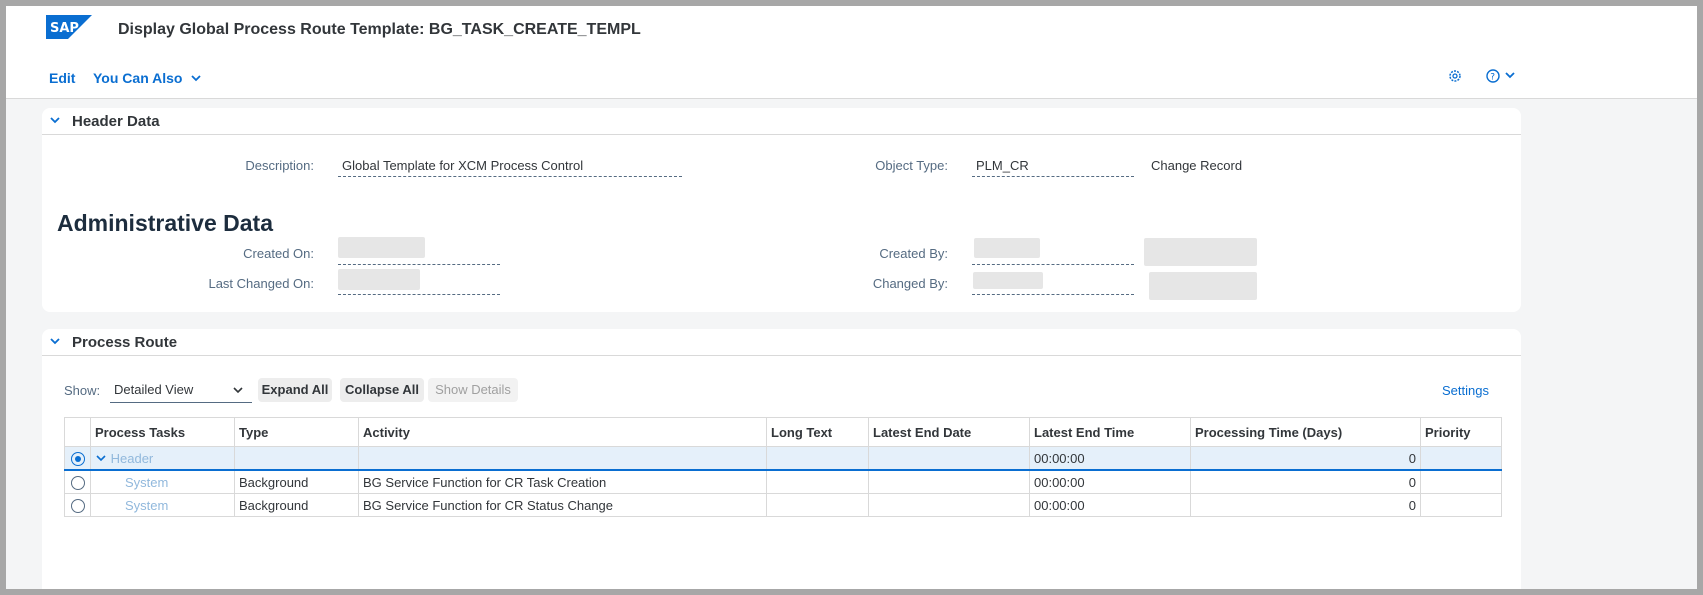 The height and width of the screenshot is (595, 1703). What do you see at coordinates (817, 432) in the screenshot?
I see `column-header: Long Text` at bounding box center [817, 432].